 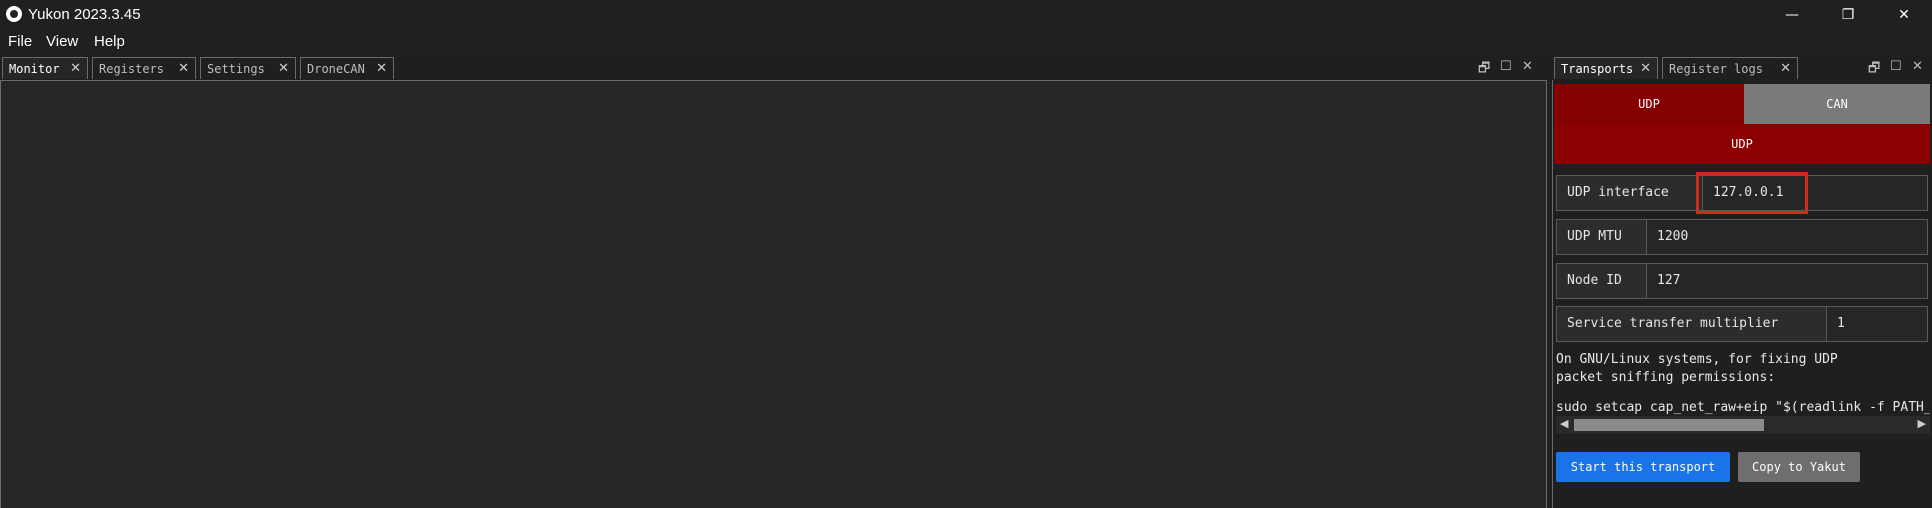 I want to click on tab-label: Transports, so click(x=1597, y=69).